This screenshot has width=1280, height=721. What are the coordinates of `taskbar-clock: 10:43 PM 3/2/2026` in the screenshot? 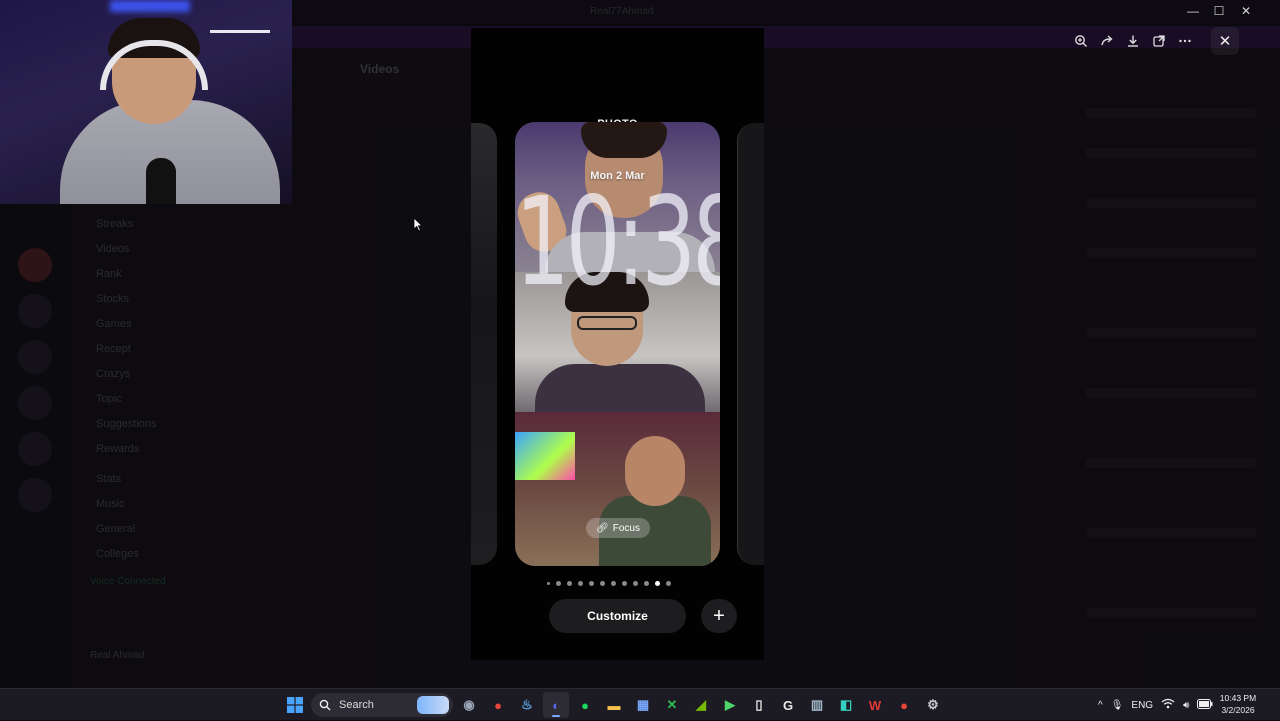 It's located at (1238, 704).